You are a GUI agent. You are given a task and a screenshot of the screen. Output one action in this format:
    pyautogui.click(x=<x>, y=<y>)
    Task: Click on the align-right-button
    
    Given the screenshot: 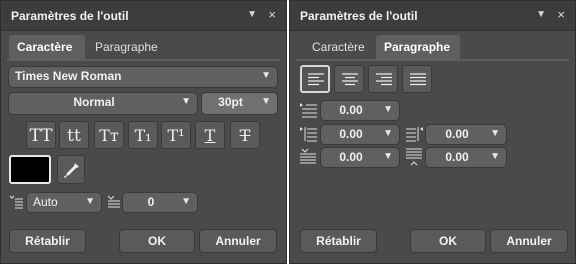 What is the action you would take?
    pyautogui.click(x=383, y=79)
    